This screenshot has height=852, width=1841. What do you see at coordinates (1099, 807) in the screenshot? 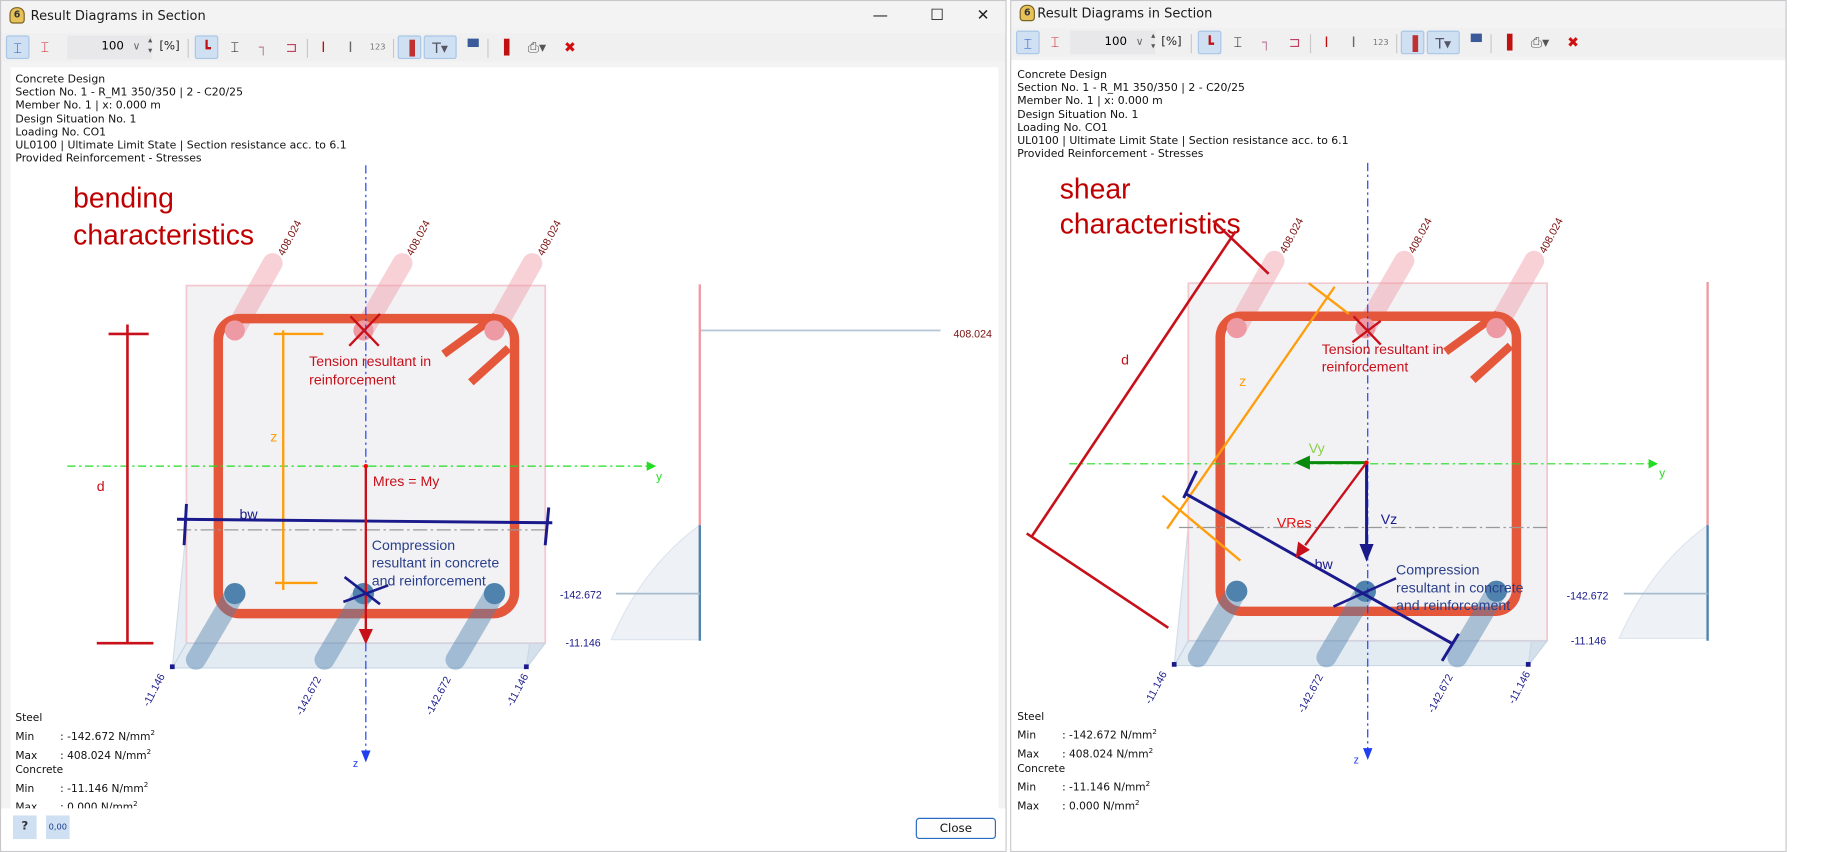
I see `value: : 0.000 N/mm` at bounding box center [1099, 807].